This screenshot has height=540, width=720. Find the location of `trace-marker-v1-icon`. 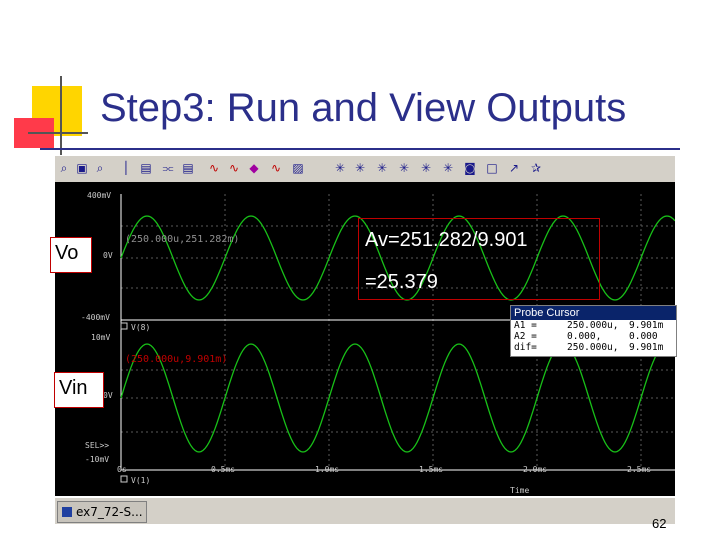

trace-marker-v1-icon is located at coordinates (124, 479).